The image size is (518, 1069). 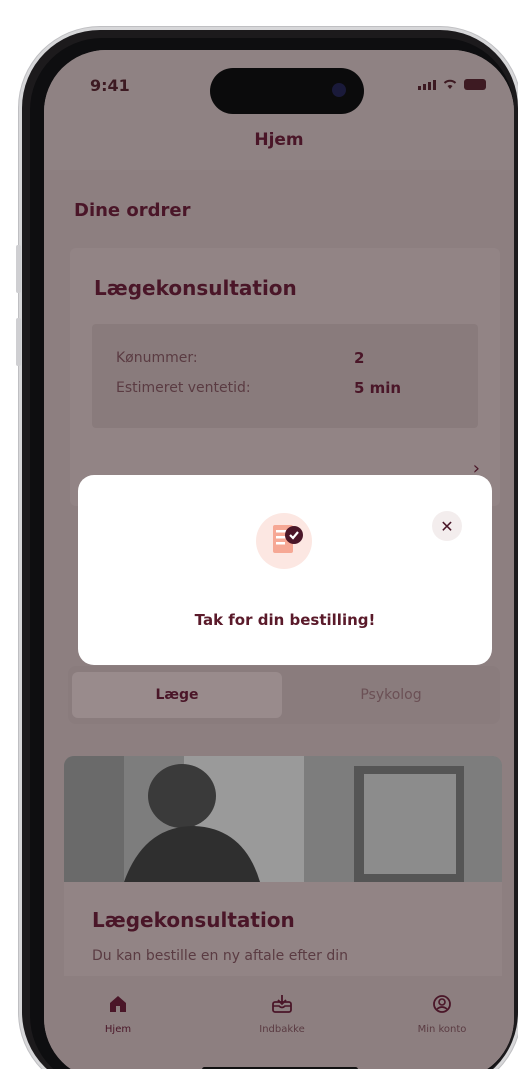 What do you see at coordinates (442, 1014) in the screenshot?
I see `tab-account: Min konto` at bounding box center [442, 1014].